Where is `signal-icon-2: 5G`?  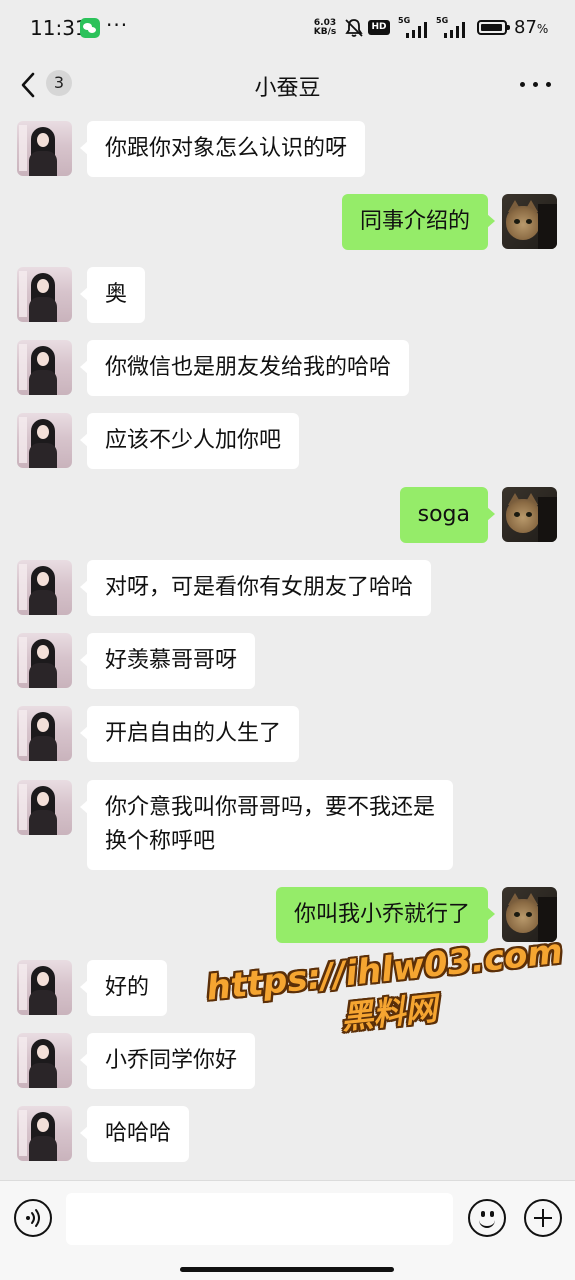
signal-icon-2: 5G is located at coordinates (453, 27).